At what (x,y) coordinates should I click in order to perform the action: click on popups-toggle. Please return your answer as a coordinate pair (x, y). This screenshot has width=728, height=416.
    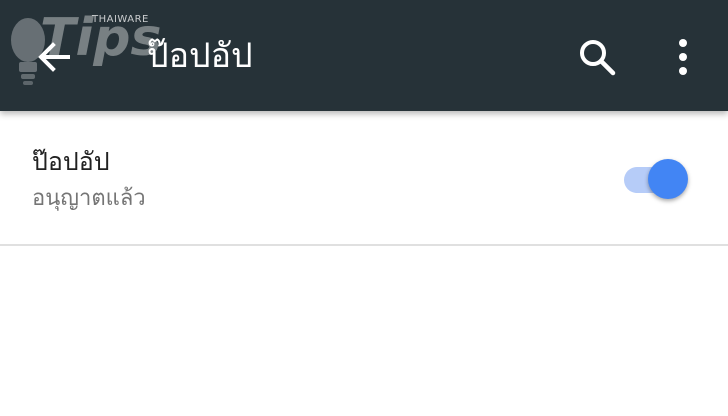
    Looking at the image, I should click on (657, 180).